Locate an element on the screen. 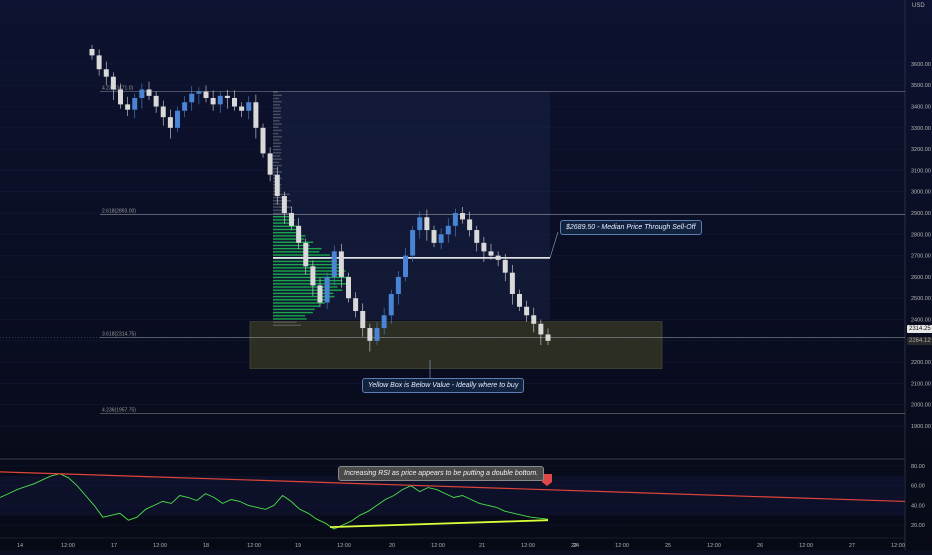 The width and height of the screenshot is (932, 555). below-value-box is located at coordinates (456, 345).